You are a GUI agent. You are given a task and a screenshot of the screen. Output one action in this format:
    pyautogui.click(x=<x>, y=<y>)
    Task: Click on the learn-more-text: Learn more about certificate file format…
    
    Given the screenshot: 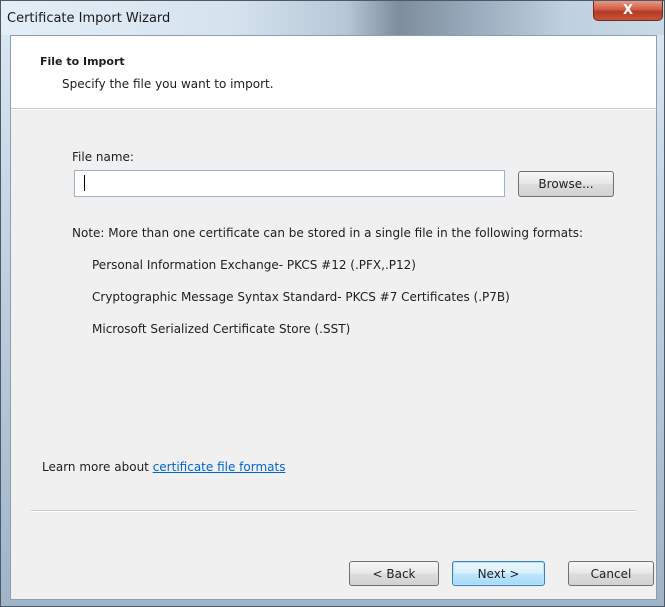 What is the action you would take?
    pyautogui.click(x=163, y=467)
    